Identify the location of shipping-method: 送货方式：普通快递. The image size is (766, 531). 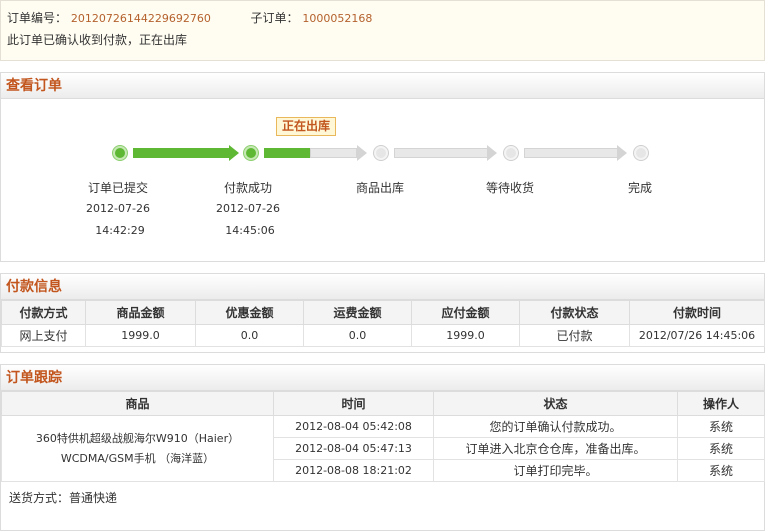
(63, 498).